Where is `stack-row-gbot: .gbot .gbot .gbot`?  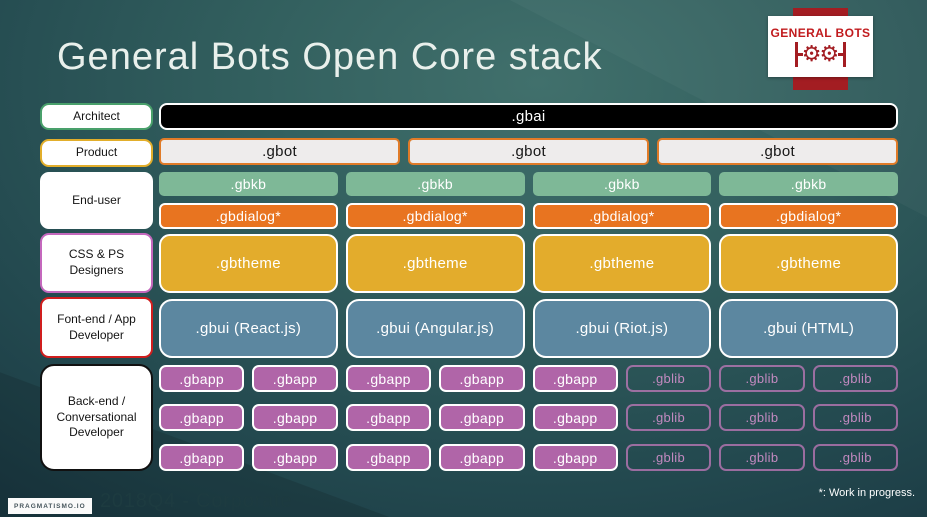
stack-row-gbot: .gbot .gbot .gbot is located at coordinates (528, 151).